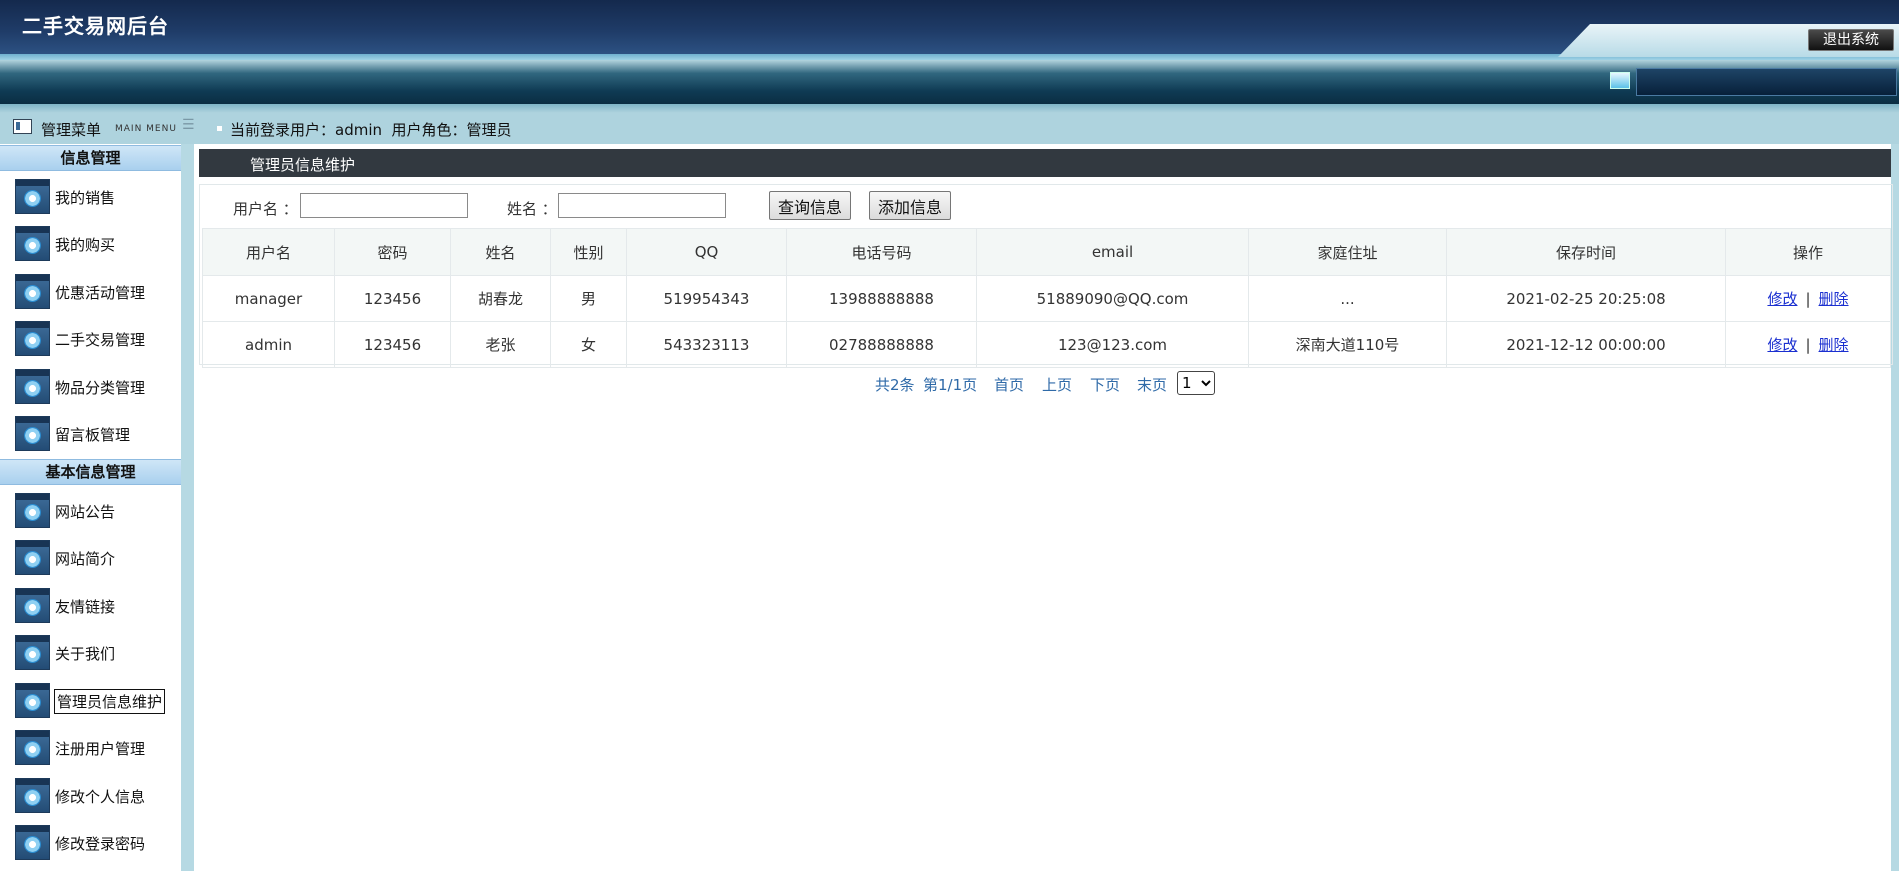  I want to click on pagination-page: 第1/1页, so click(950, 385).